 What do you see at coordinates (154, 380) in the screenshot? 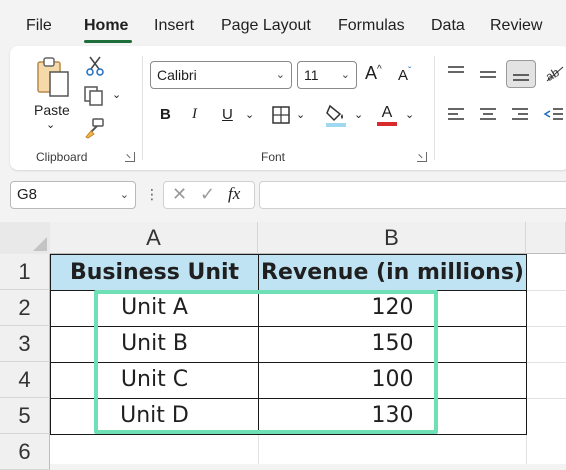
I see `cell-a4: Unit C` at bounding box center [154, 380].